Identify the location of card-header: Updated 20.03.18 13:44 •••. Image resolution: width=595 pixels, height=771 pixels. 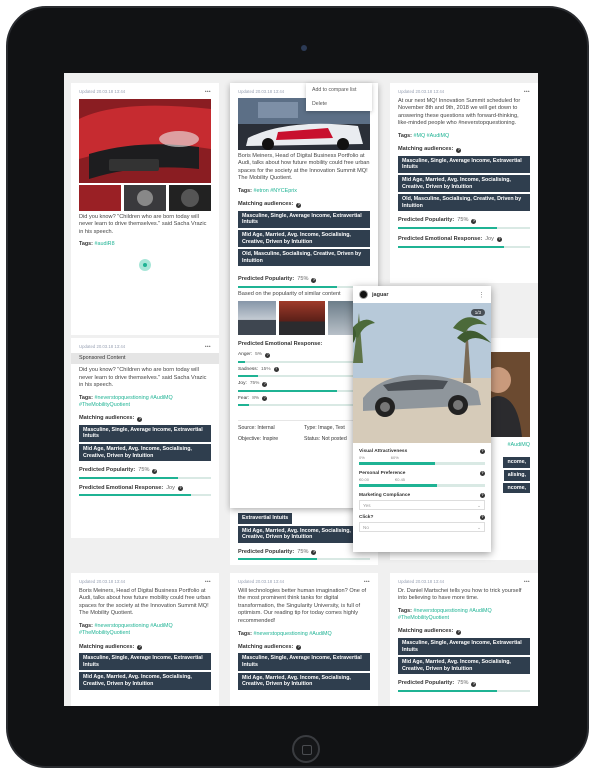
(464, 582).